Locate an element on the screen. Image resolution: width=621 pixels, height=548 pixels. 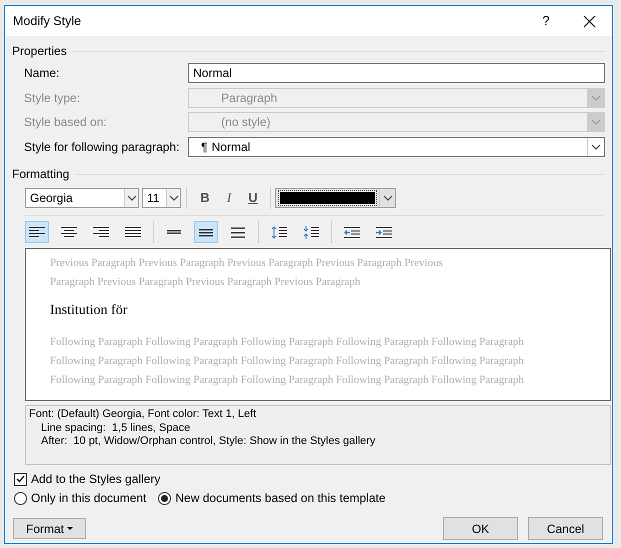
name-field: Normal is located at coordinates (396, 73).